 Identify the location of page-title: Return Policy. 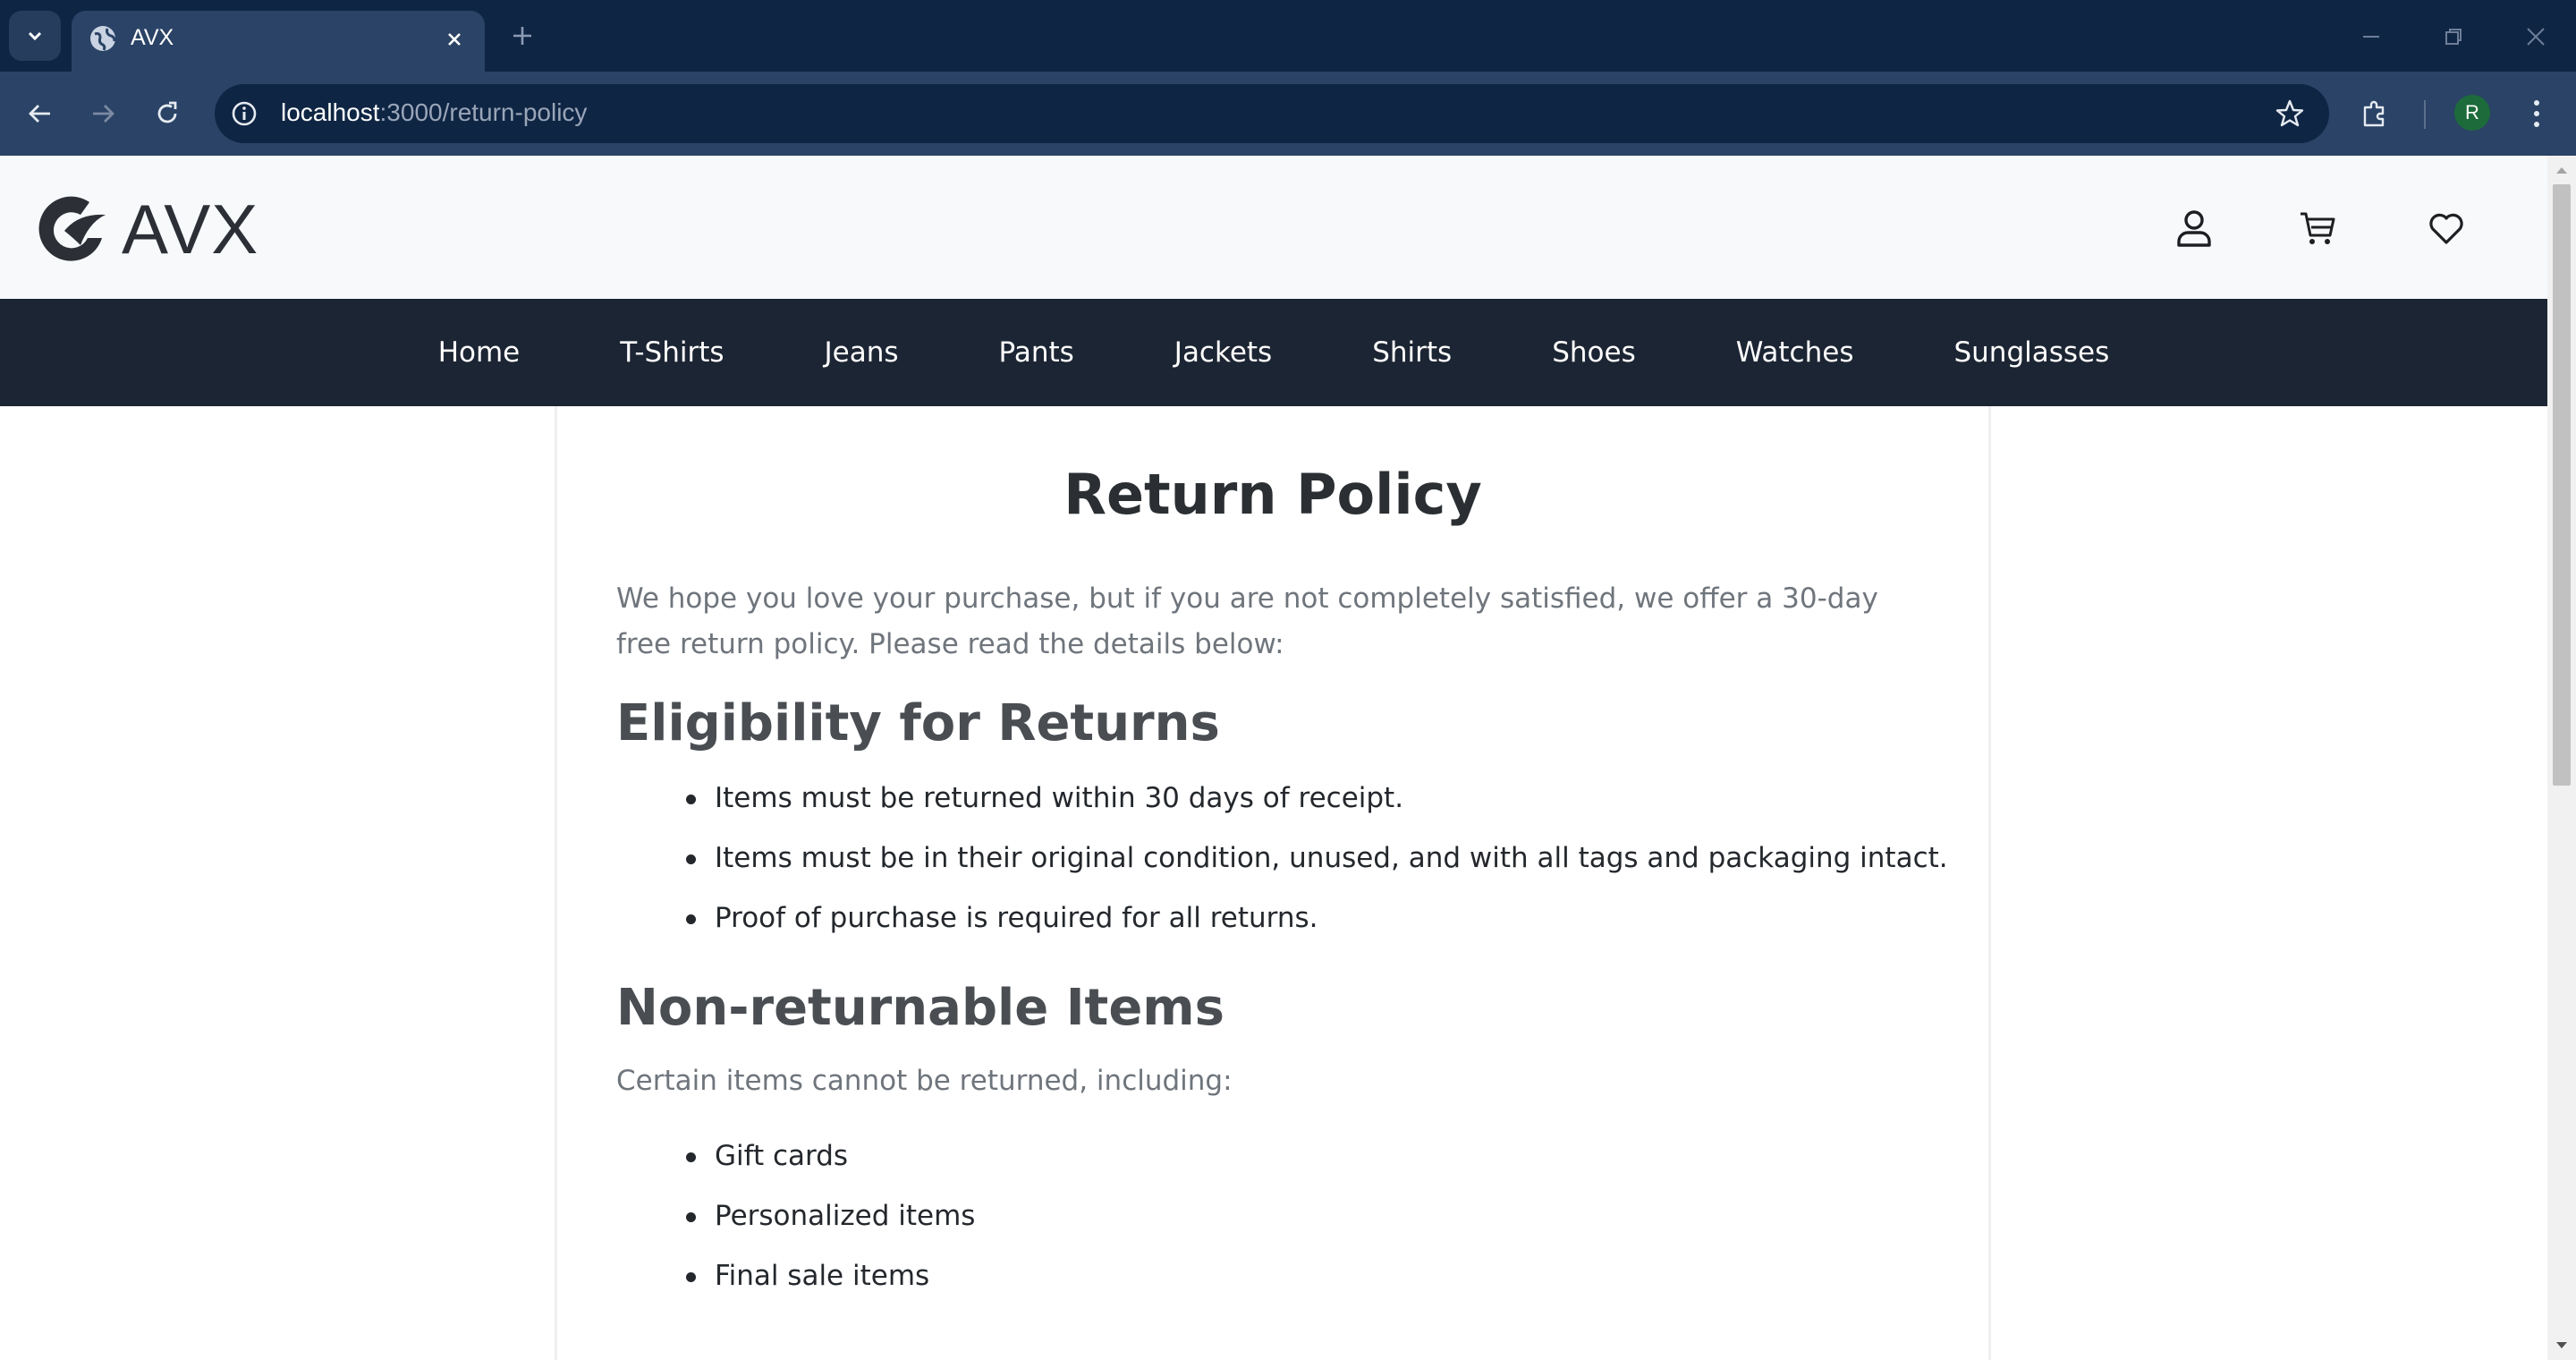
(1272, 495).